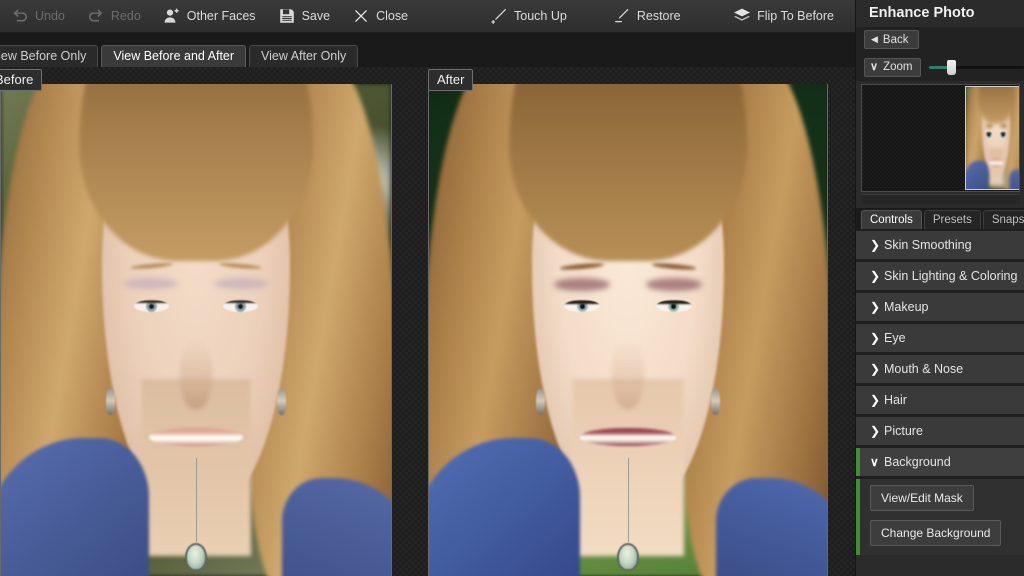 This screenshot has width=1024, height=576. I want to click on undo-icon, so click(20, 16).